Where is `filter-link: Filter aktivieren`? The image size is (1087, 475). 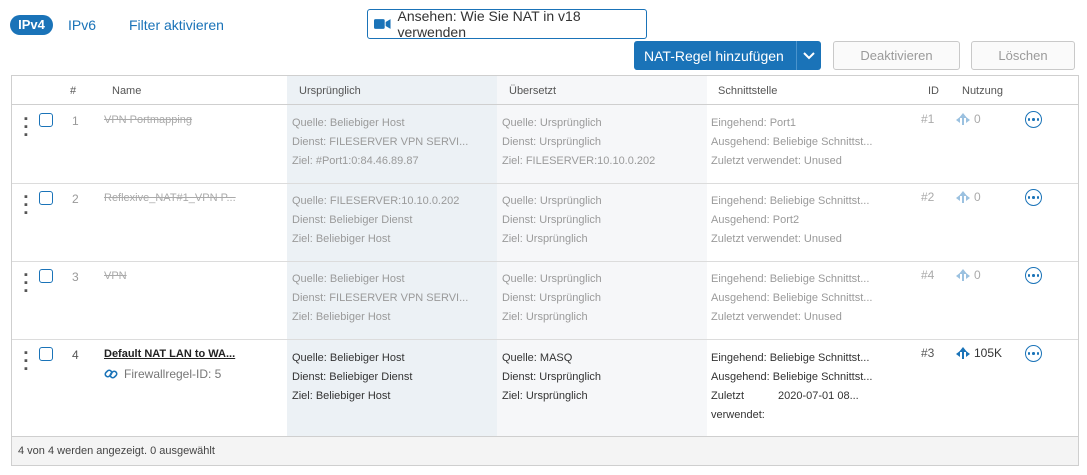
filter-link: Filter aktivieren is located at coordinates (176, 25).